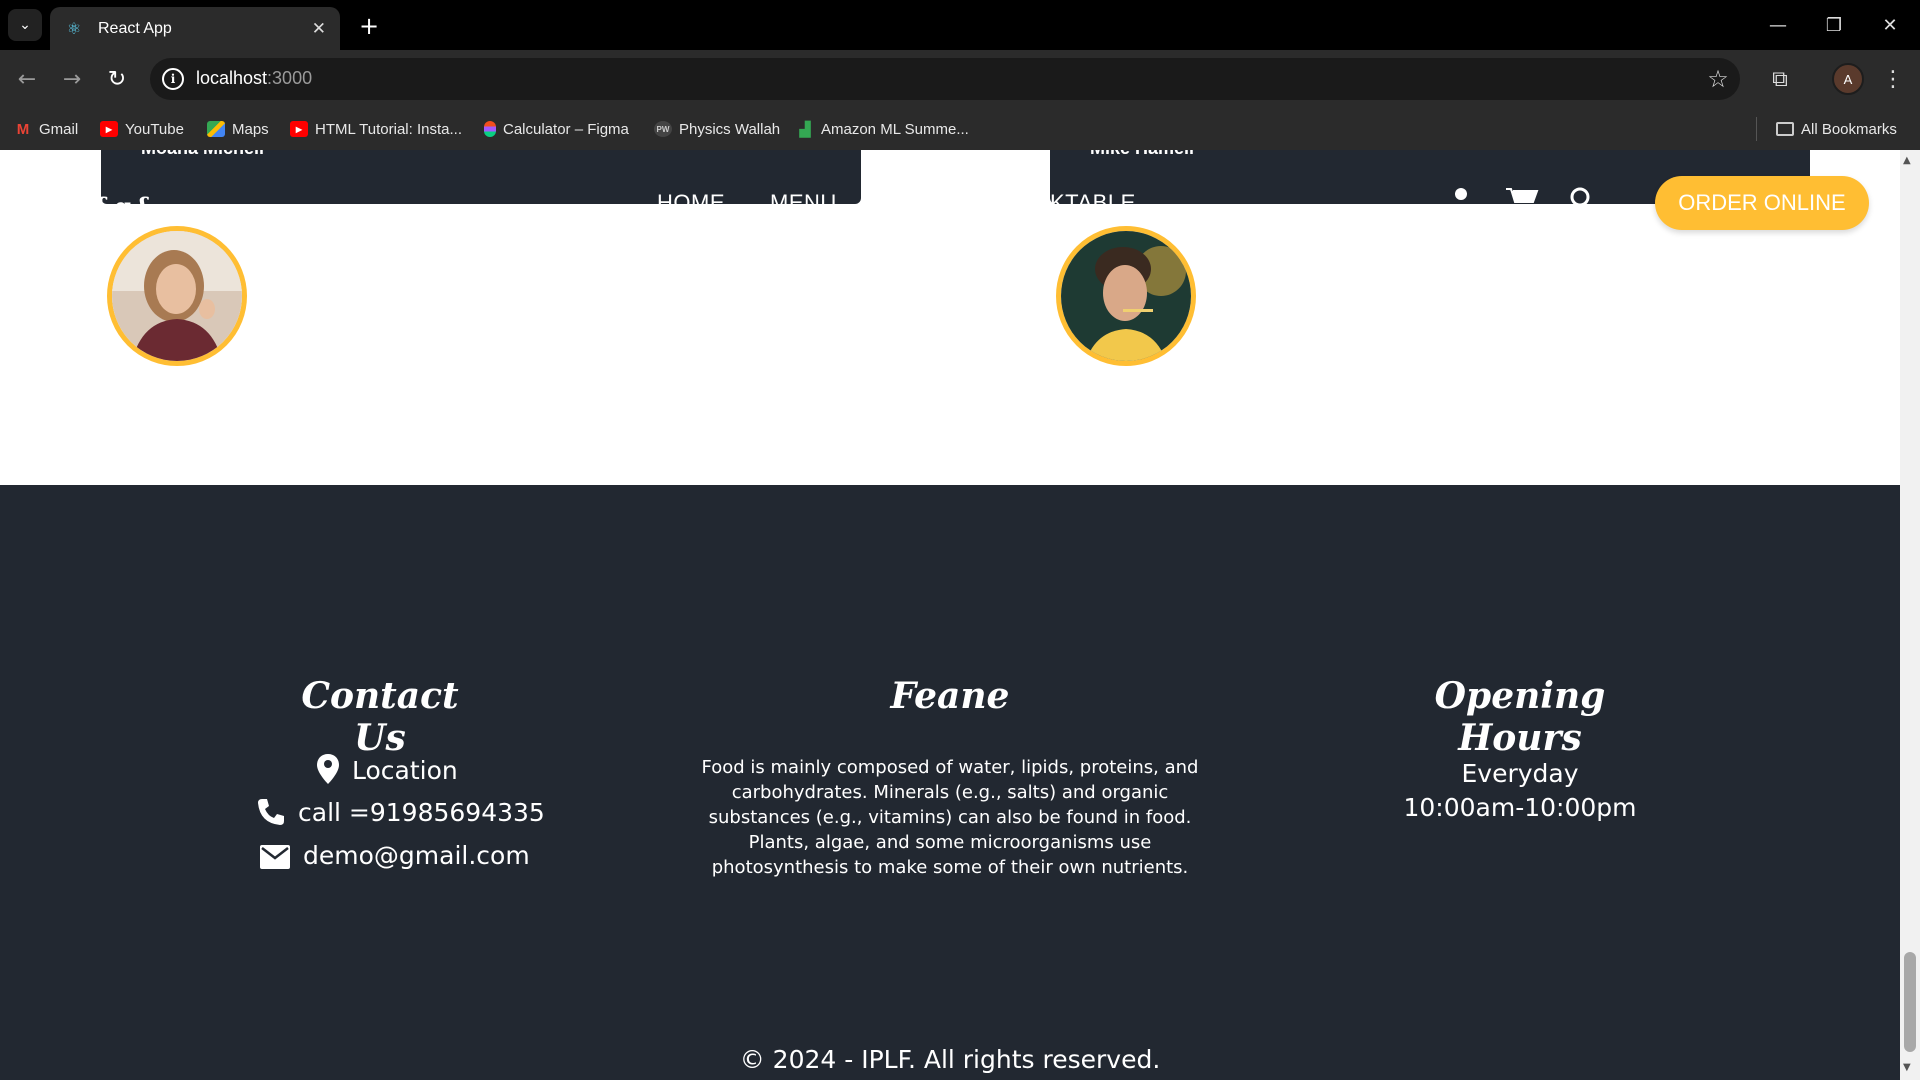 Image resolution: width=1920 pixels, height=1080 pixels. Describe the element at coordinates (1461, 196) in the screenshot. I see `user-icon` at that location.